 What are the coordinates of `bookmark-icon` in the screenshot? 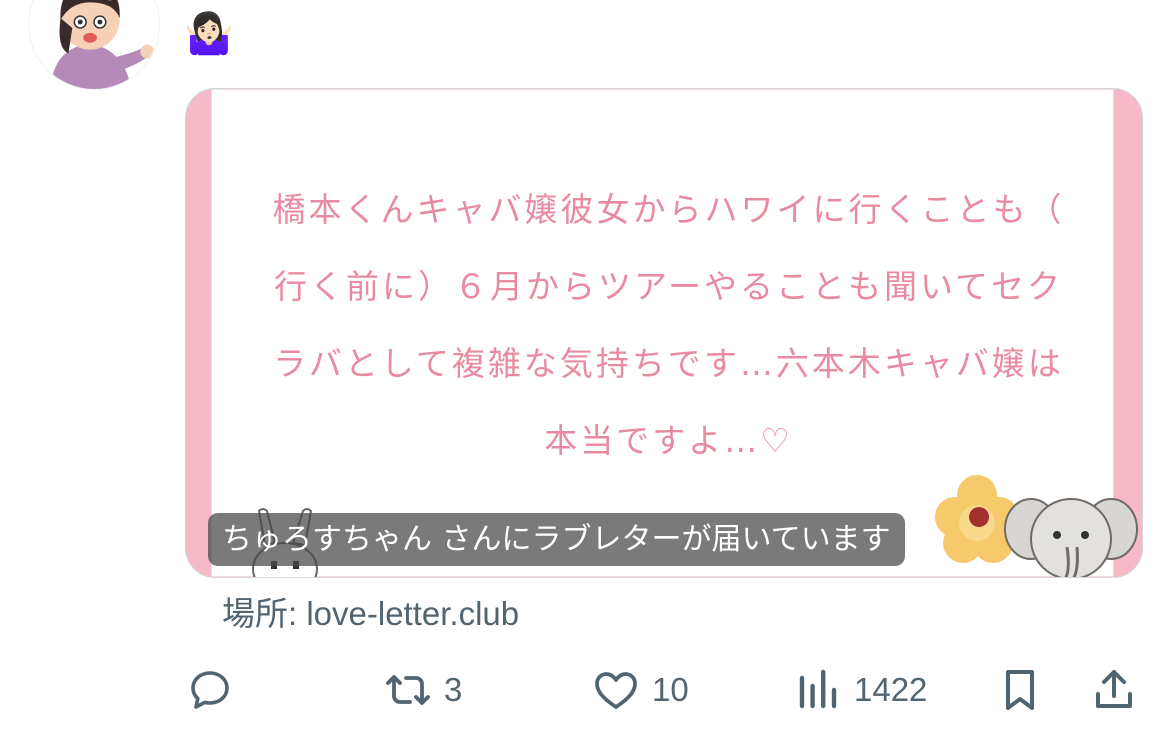 It's located at (1020, 690).